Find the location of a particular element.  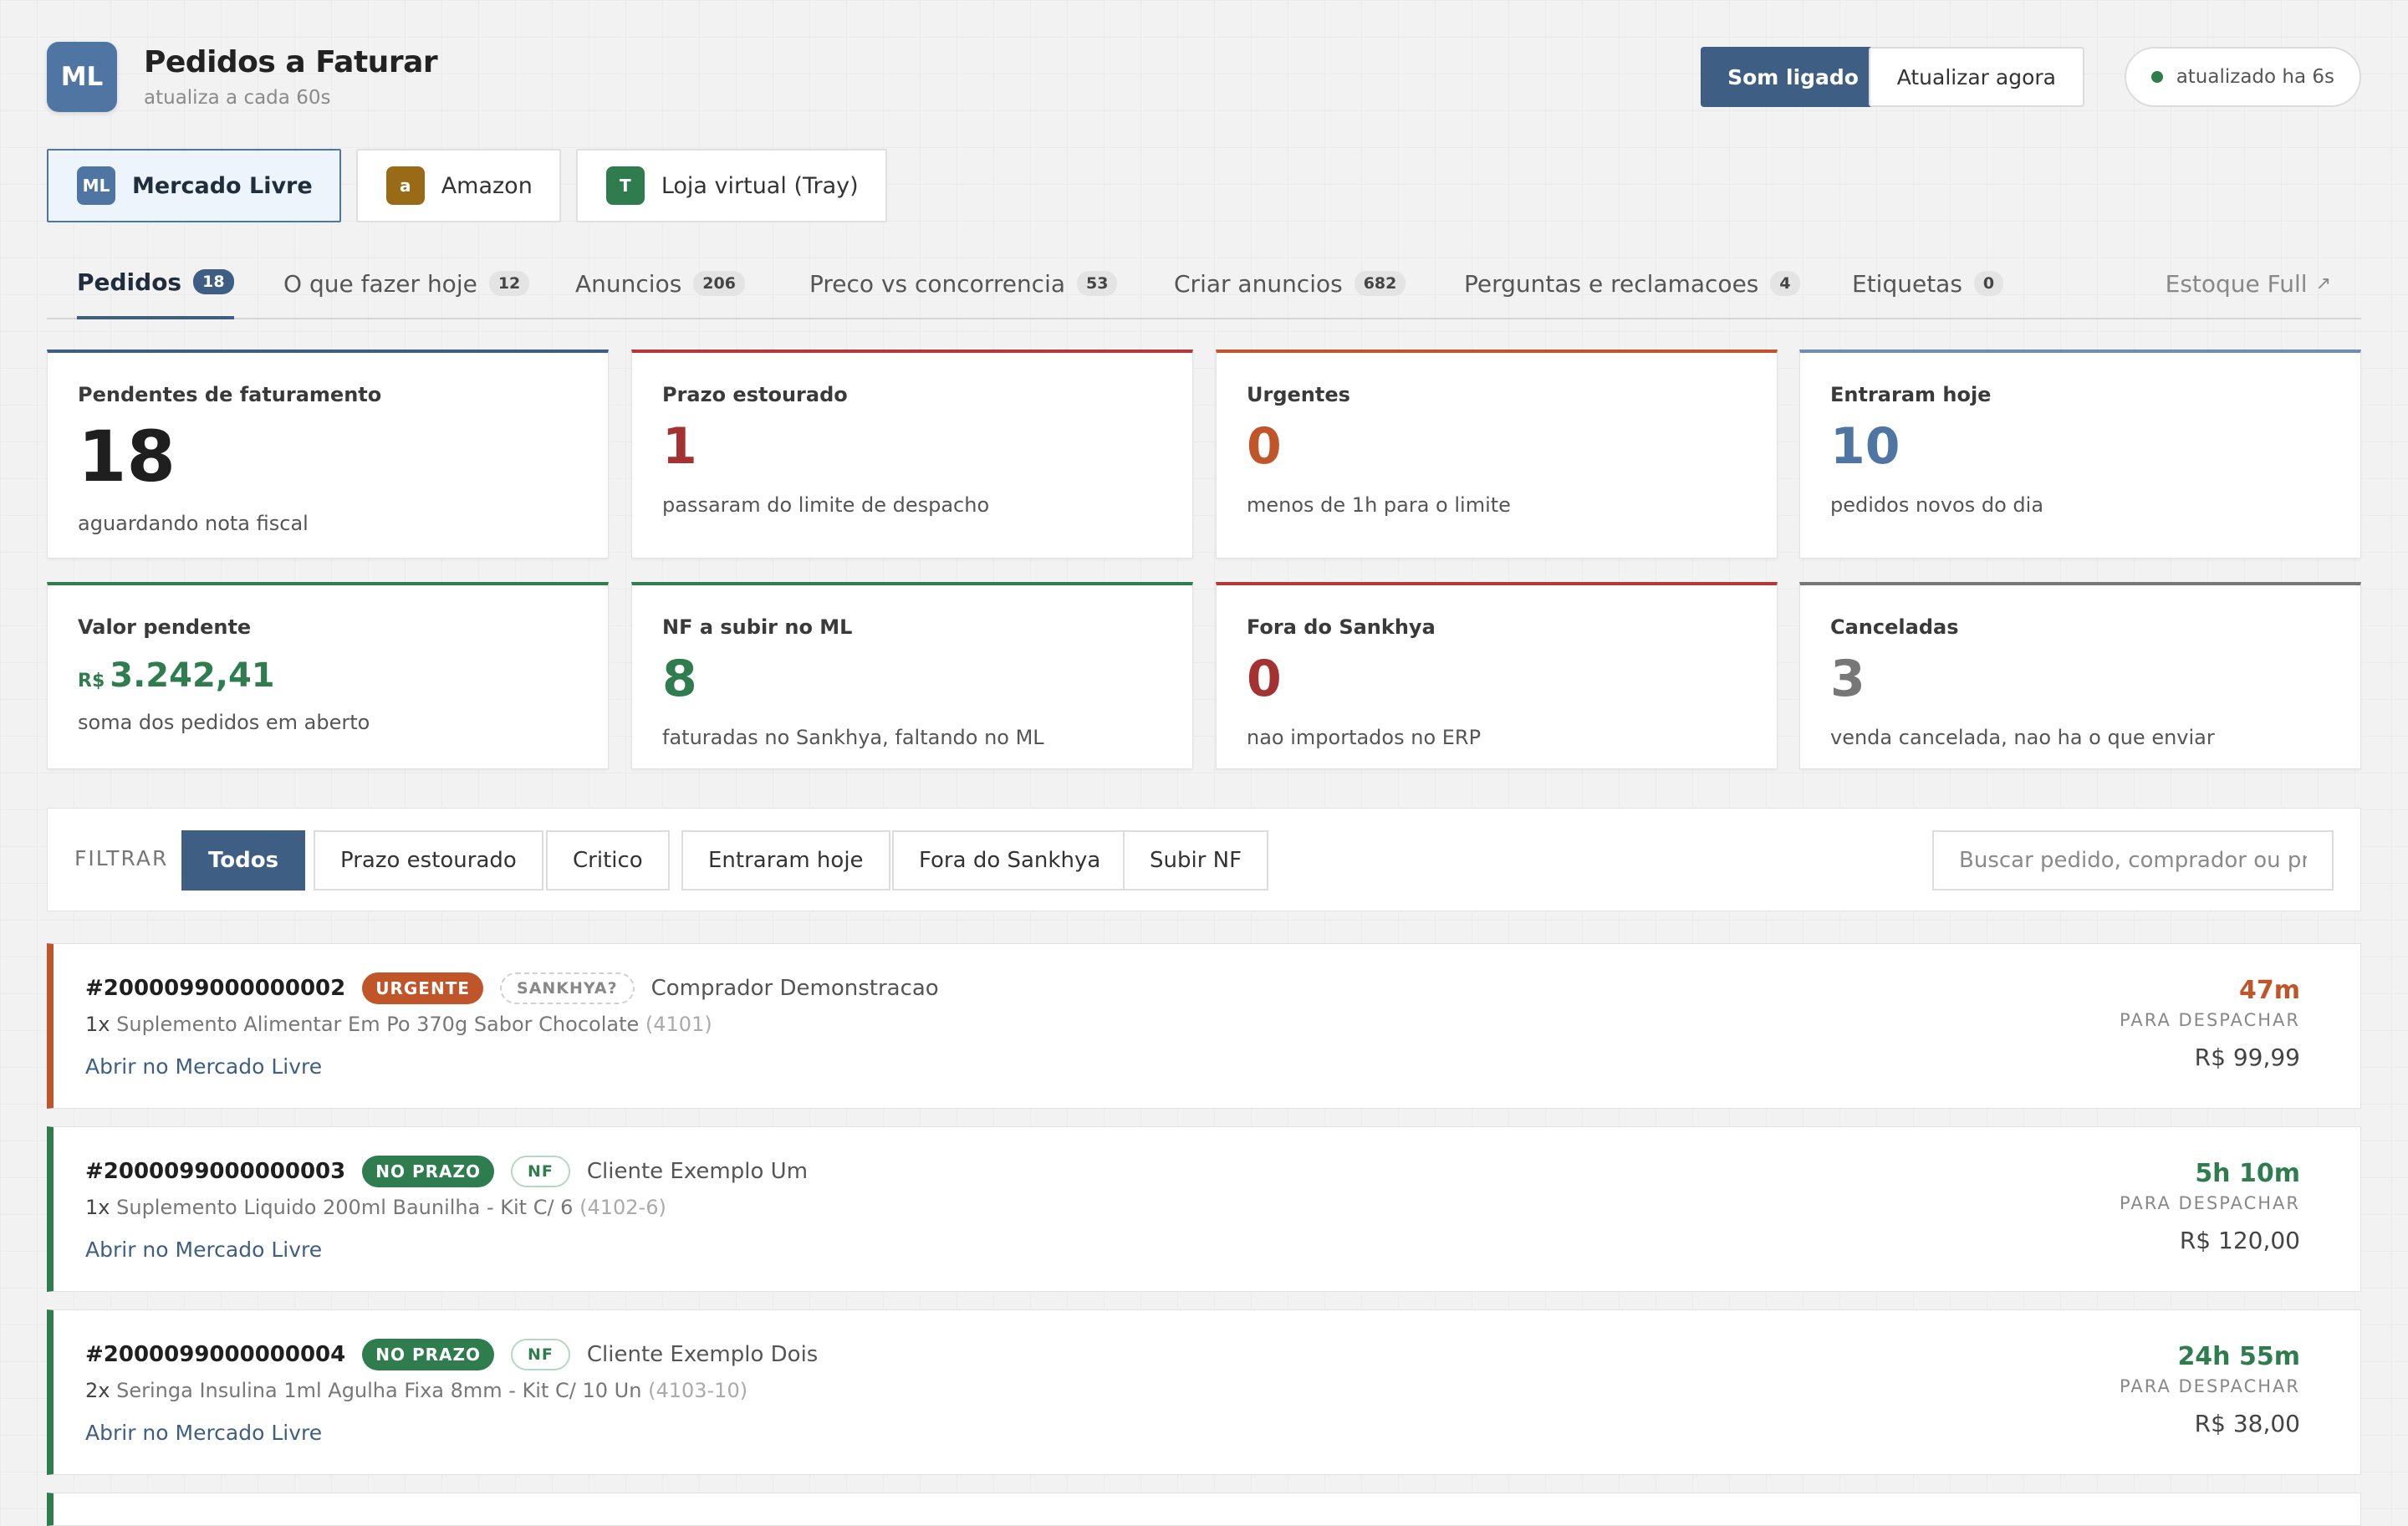

market-label: Amazon is located at coordinates (487, 185).